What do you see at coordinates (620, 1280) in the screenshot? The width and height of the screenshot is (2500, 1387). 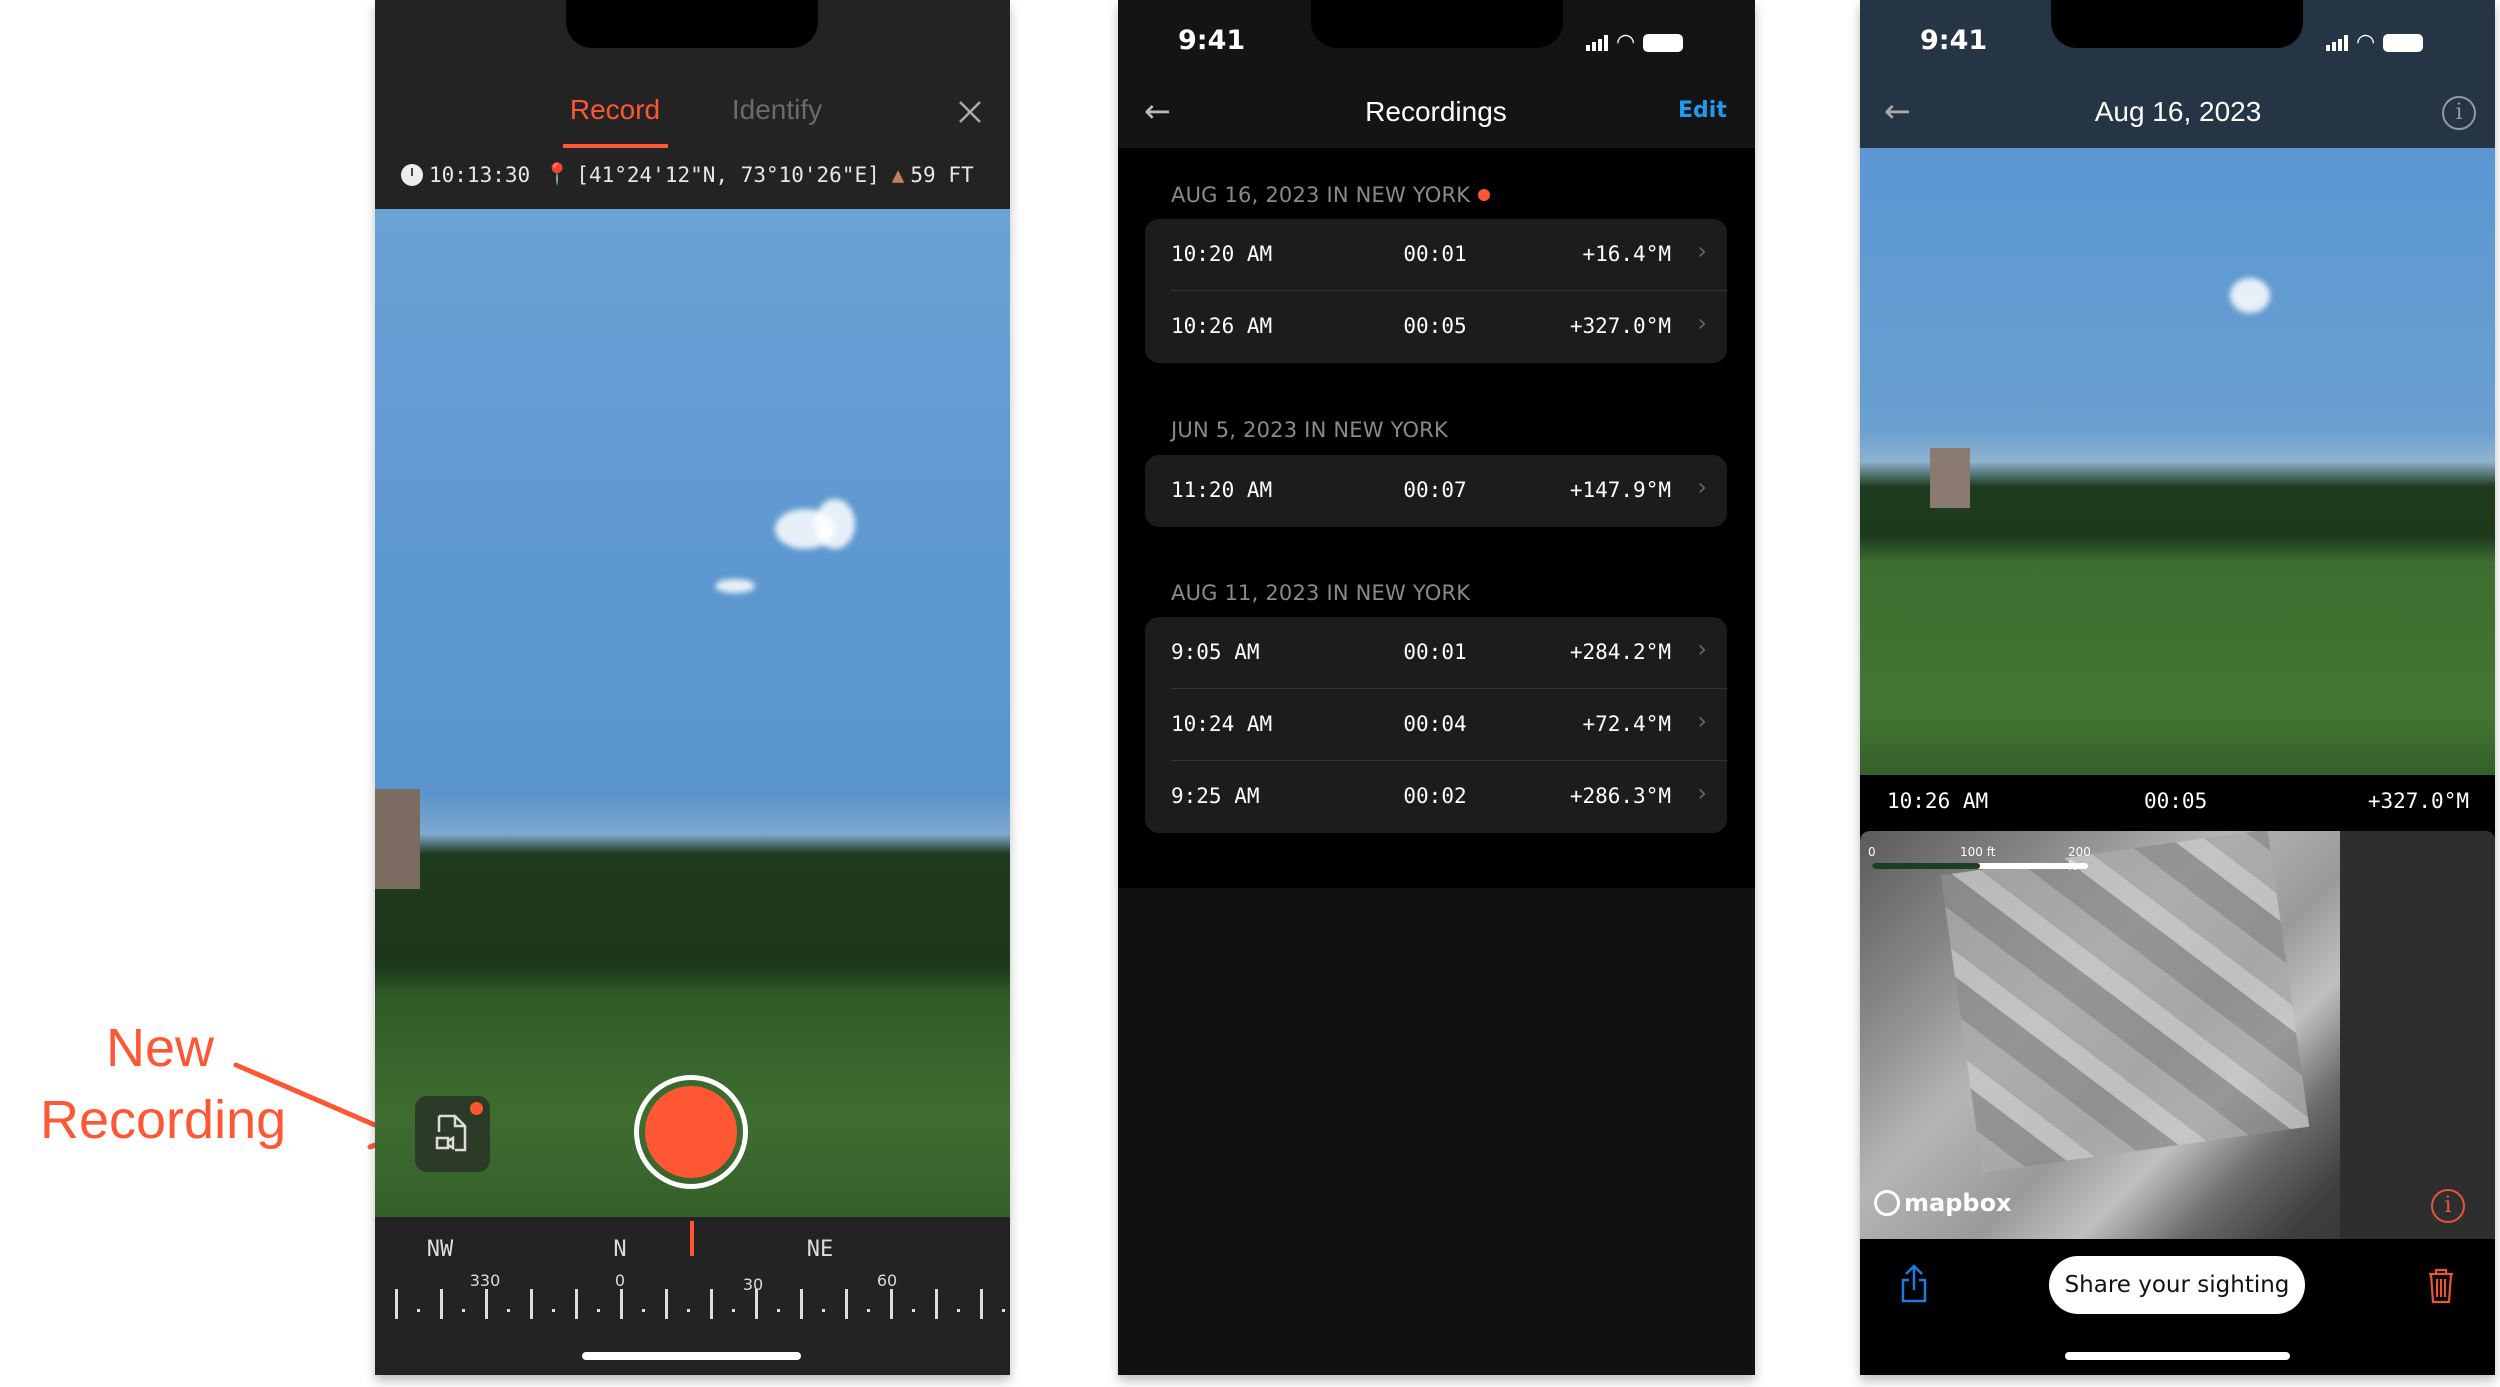 I see `compass-deg-0: 0` at bounding box center [620, 1280].